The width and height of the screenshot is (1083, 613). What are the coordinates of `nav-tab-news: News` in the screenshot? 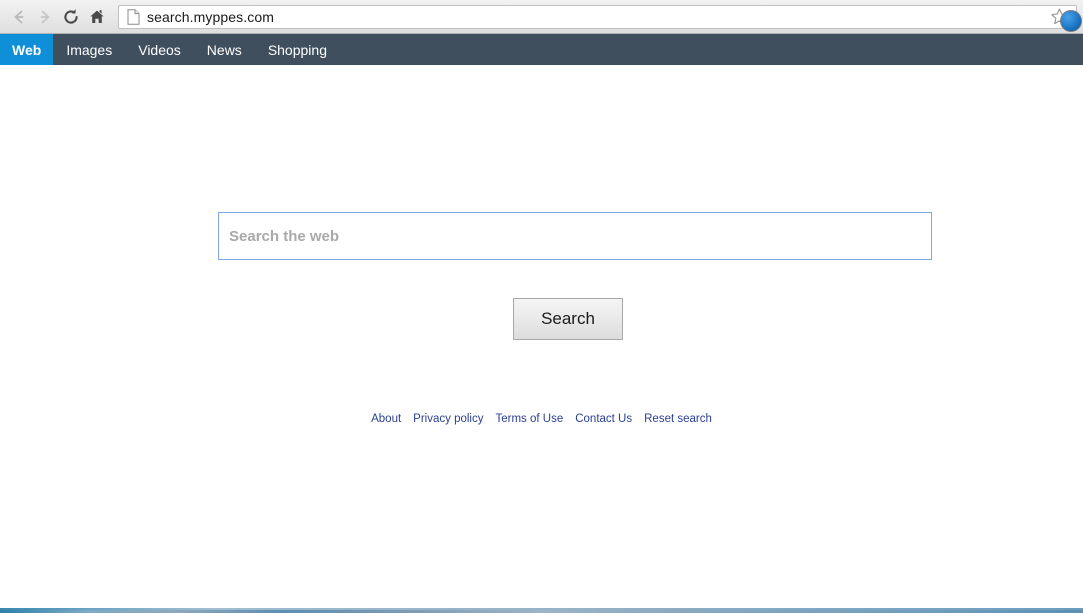 It's located at (224, 49).